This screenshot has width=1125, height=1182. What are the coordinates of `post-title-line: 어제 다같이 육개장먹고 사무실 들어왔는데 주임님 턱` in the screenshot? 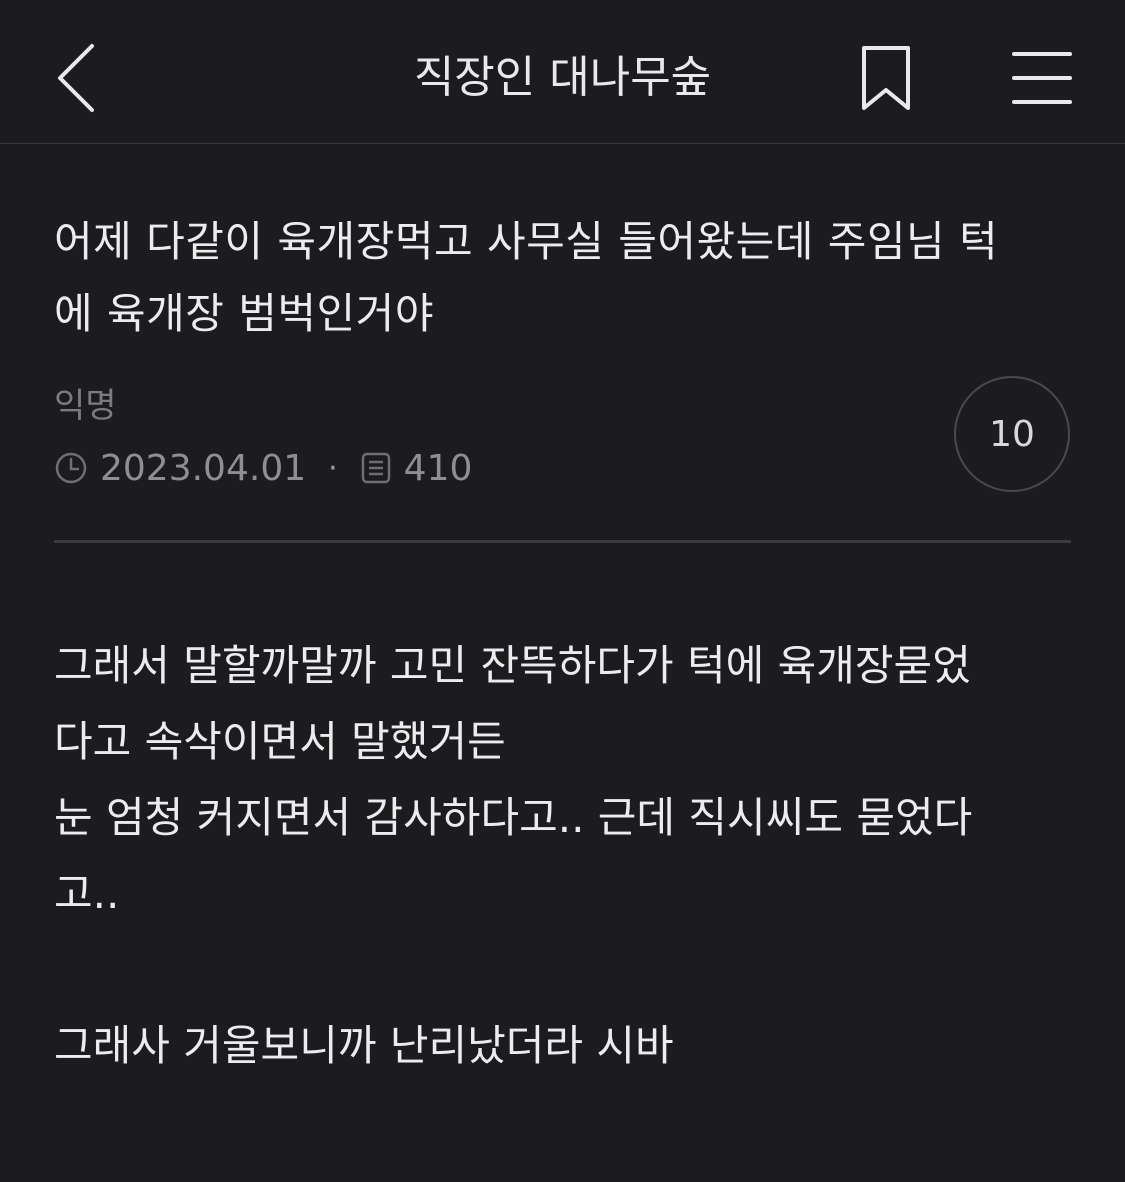 It's located at (526, 241).